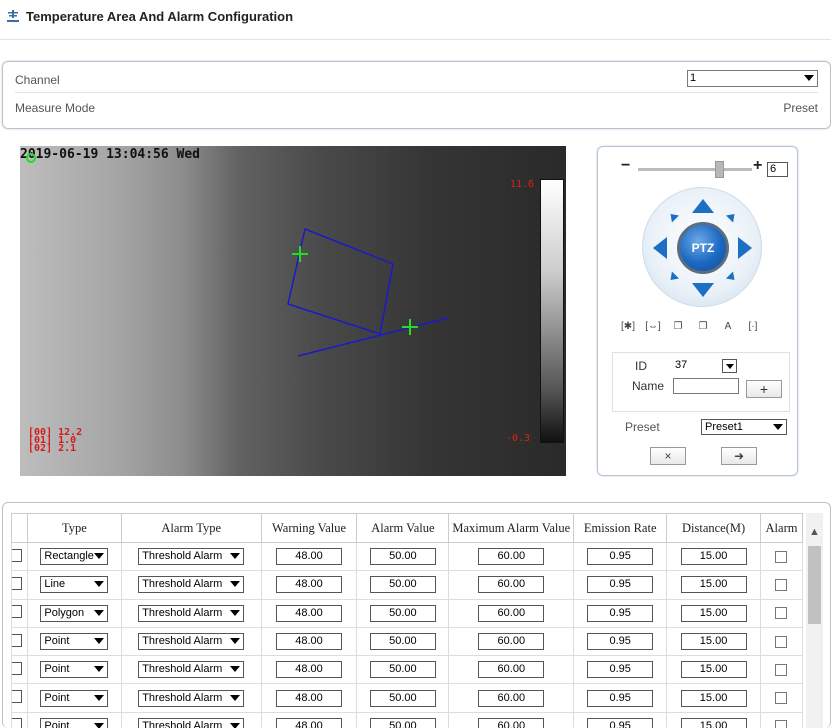  I want to click on warning-cell: 48.00, so click(309, 670).